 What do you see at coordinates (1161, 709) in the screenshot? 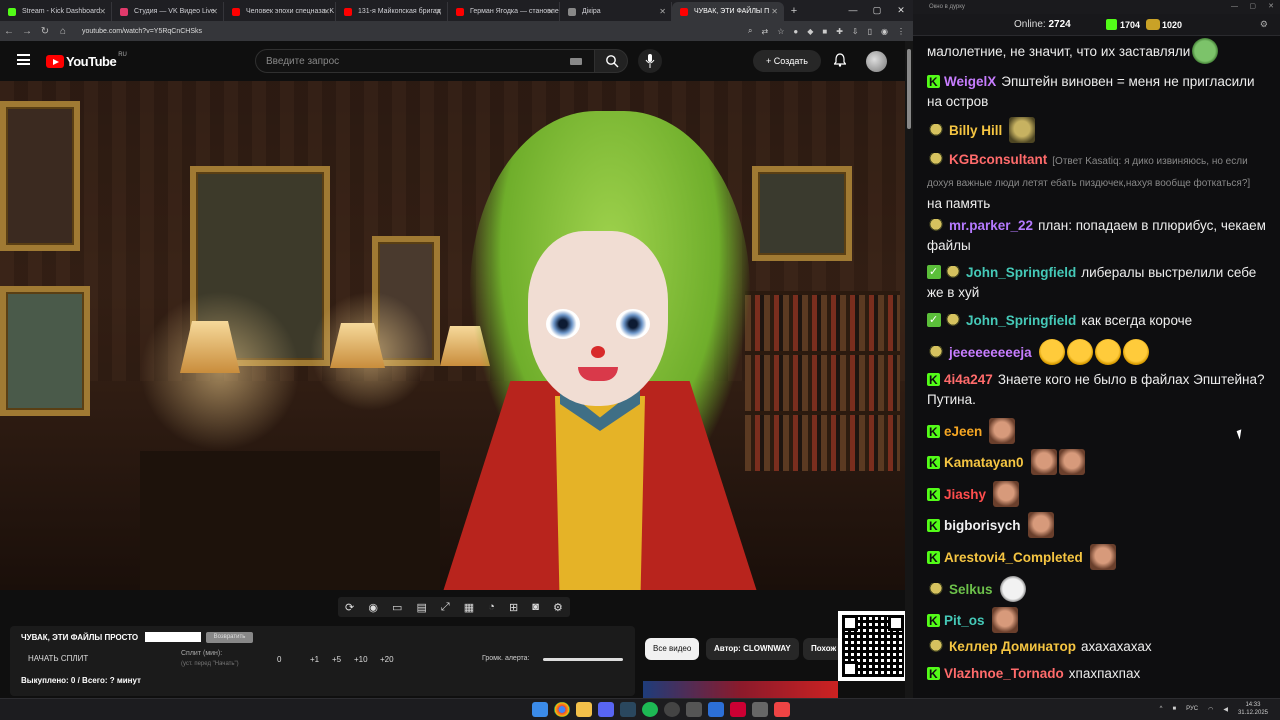
I see `tray-chevron-icon: ^` at bounding box center [1161, 709].